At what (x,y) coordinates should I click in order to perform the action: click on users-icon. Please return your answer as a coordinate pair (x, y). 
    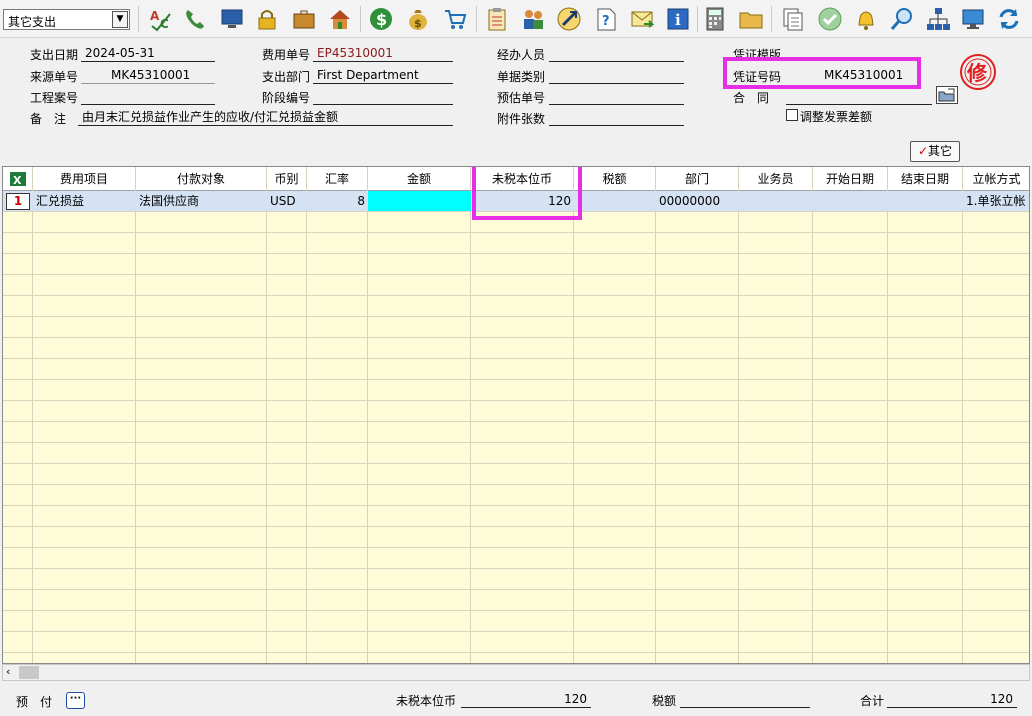
    Looking at the image, I should click on (533, 19).